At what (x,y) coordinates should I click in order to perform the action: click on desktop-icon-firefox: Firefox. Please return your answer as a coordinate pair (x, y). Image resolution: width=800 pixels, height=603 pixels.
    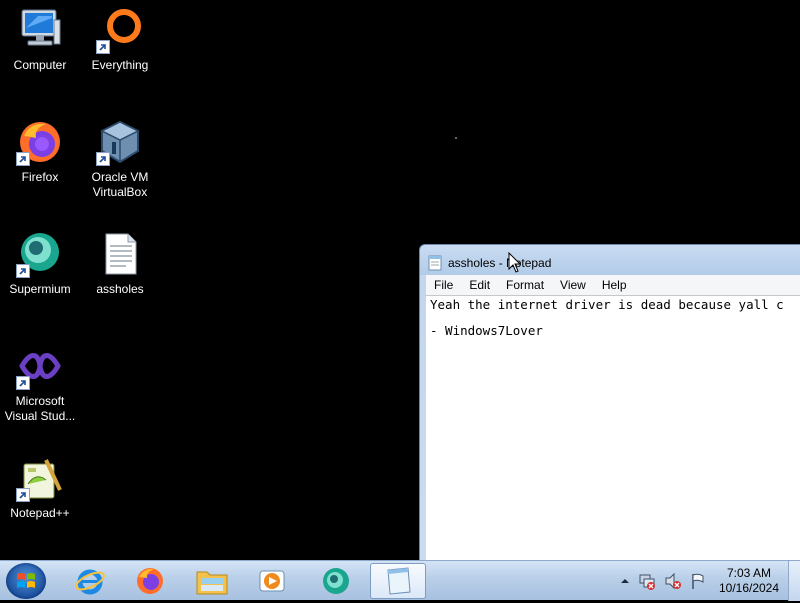
    Looking at the image, I should click on (40, 151).